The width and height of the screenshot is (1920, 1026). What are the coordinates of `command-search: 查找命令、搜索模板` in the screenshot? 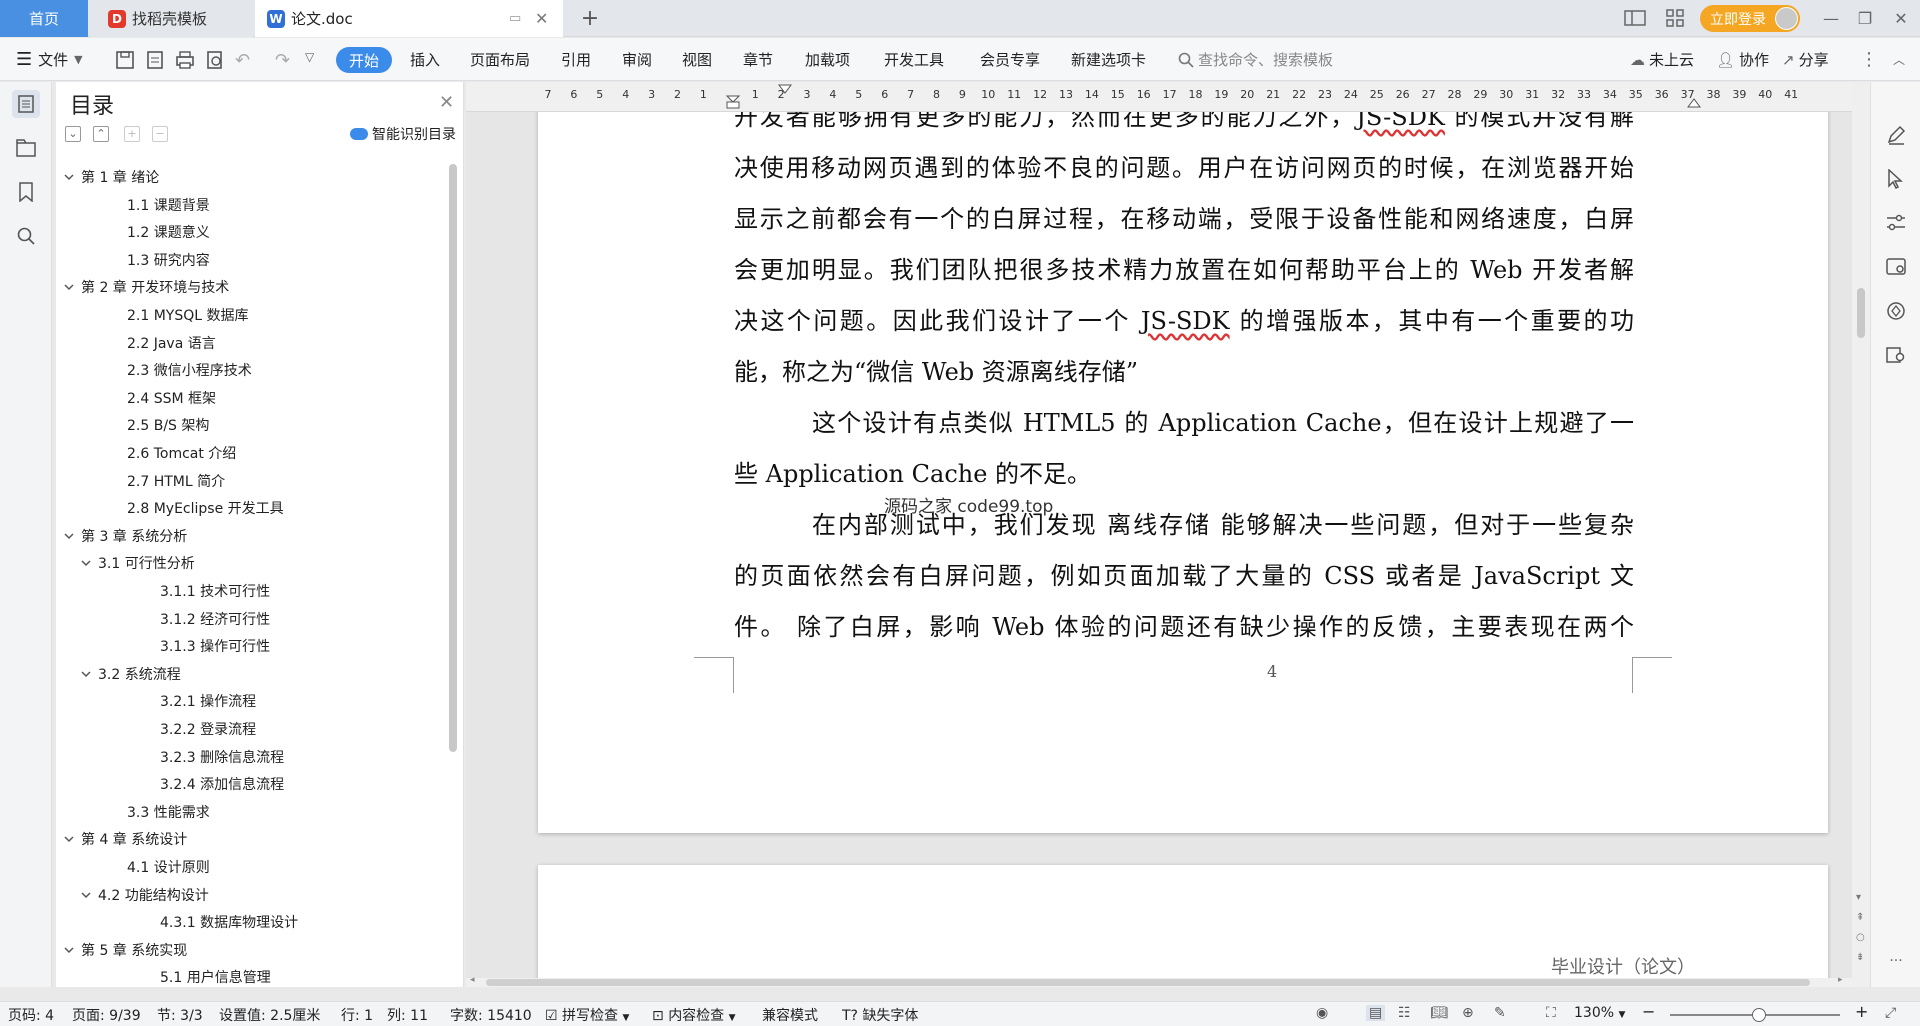 It's located at (1255, 59).